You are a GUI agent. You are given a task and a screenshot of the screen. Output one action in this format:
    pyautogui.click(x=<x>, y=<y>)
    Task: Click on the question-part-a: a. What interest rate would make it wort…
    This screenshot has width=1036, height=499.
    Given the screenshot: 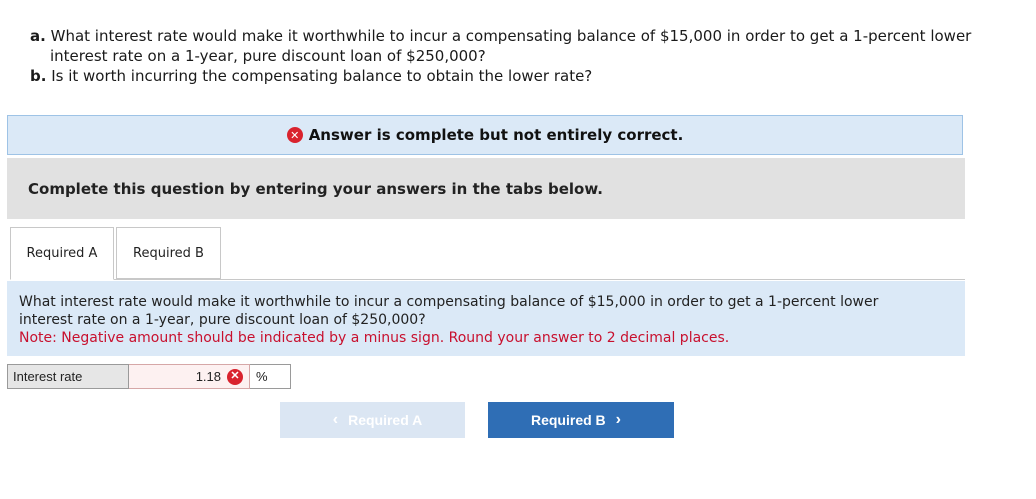 What is the action you would take?
    pyautogui.click(x=501, y=36)
    